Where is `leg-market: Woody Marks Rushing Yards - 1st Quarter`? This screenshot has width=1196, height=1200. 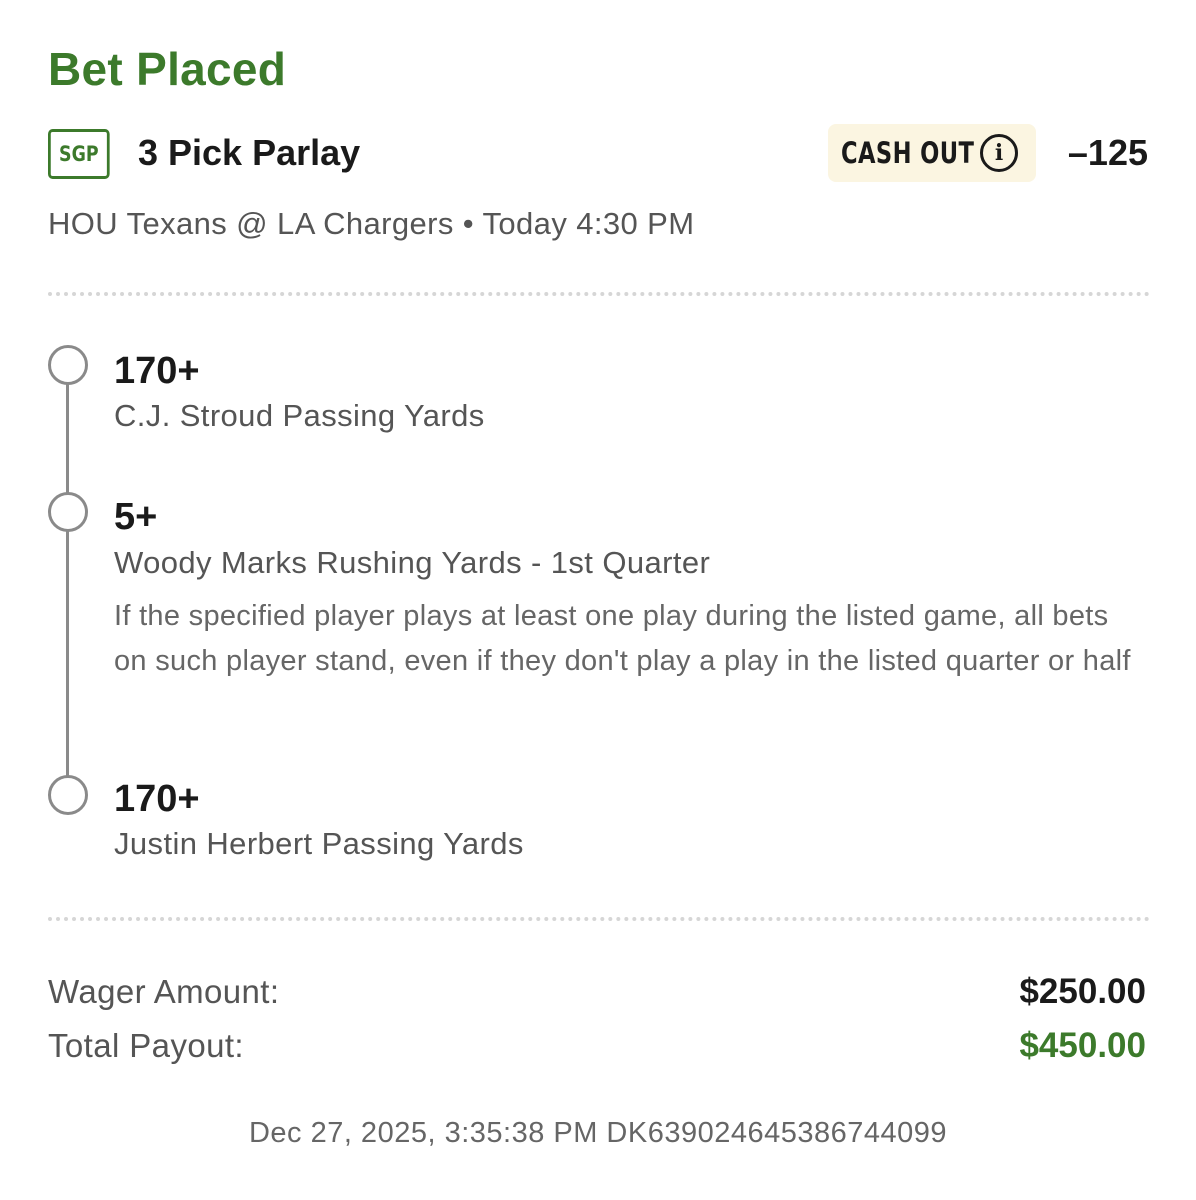 leg-market: Woody Marks Rushing Yards - 1st Quarter is located at coordinates (412, 562).